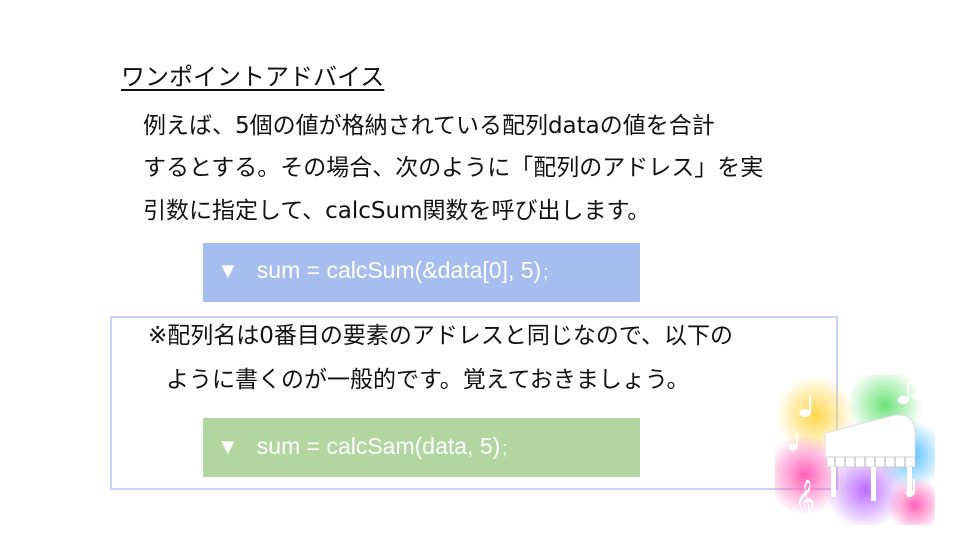  I want to click on rainbow-piano-icon: 𝄞, so click(855, 450).